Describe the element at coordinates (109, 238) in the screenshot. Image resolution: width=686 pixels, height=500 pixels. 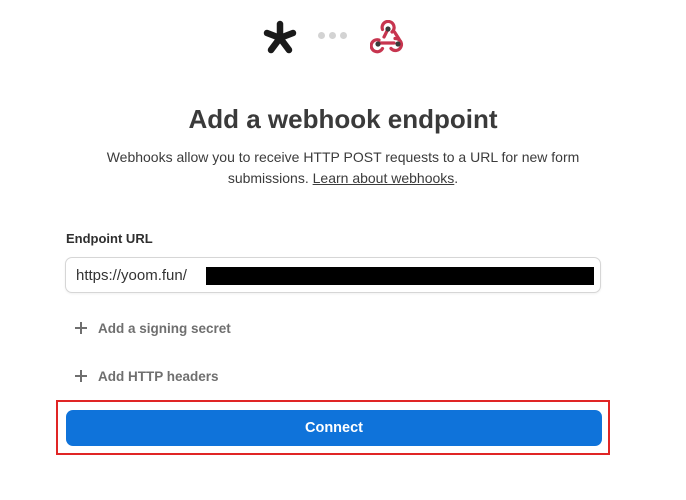
I see `endpoint-url-label: Endpoint URL` at that location.